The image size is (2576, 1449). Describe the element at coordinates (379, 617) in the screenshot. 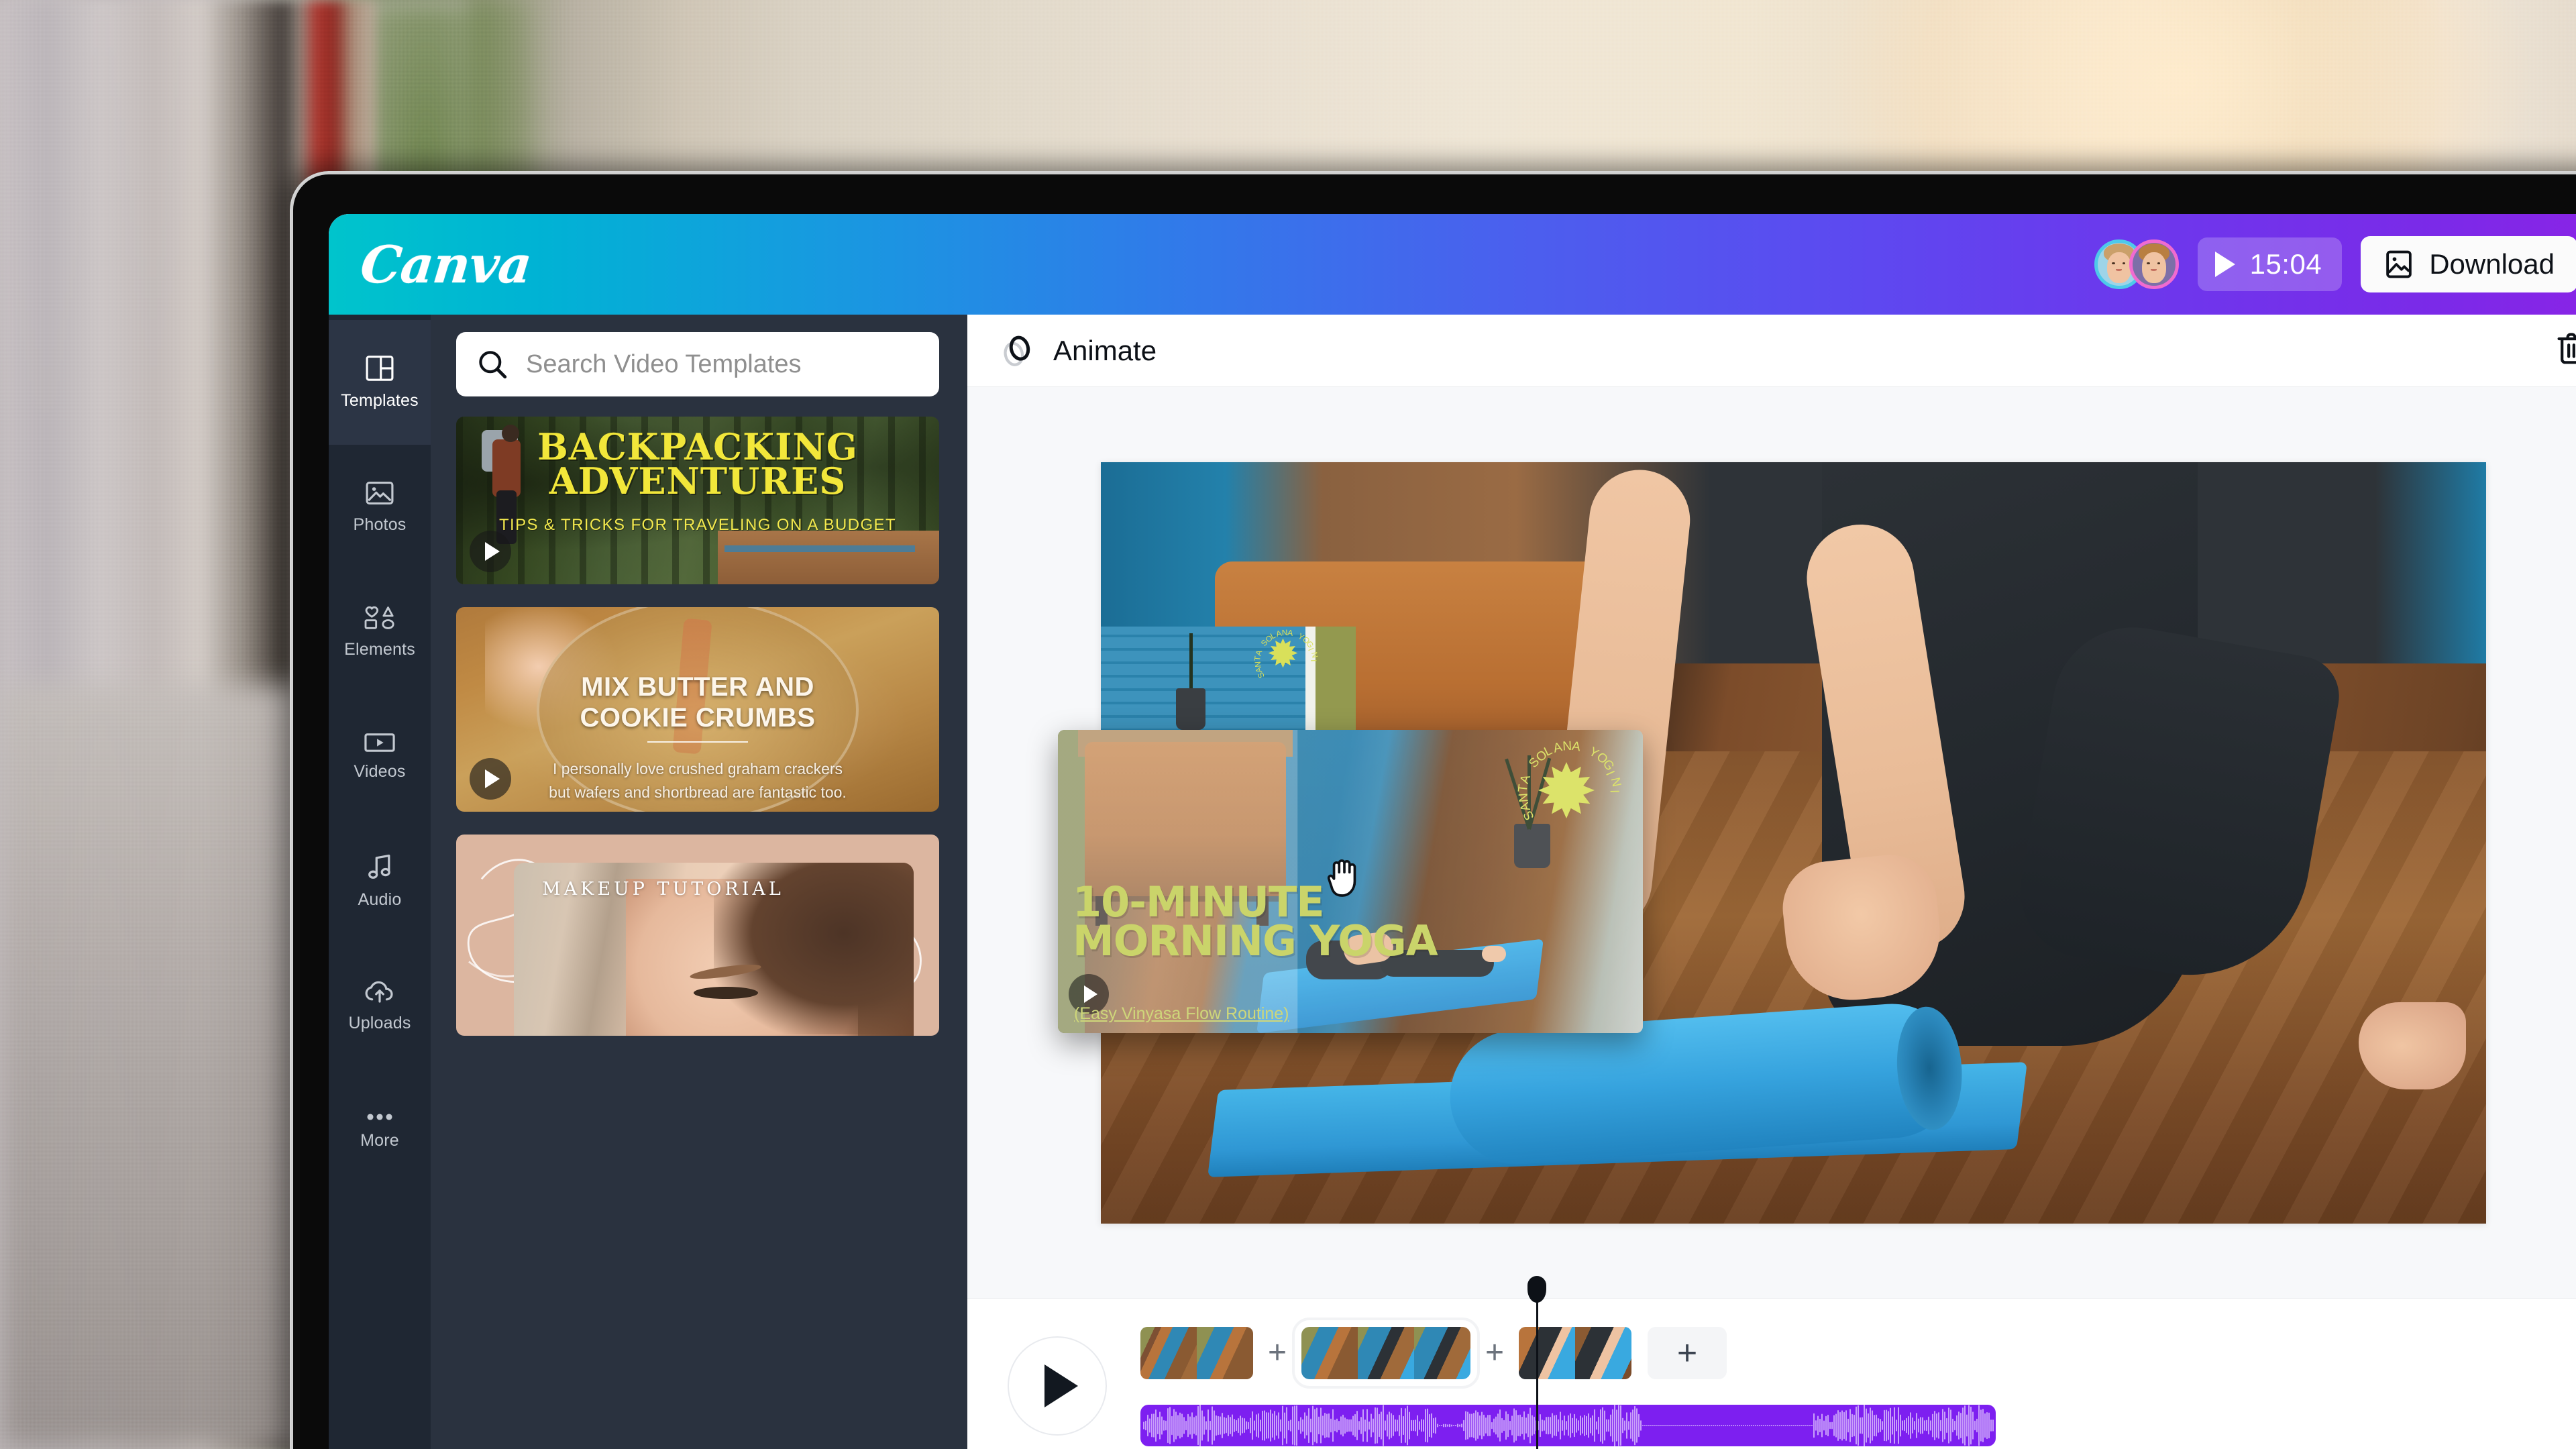

I see `elements-icon` at that location.